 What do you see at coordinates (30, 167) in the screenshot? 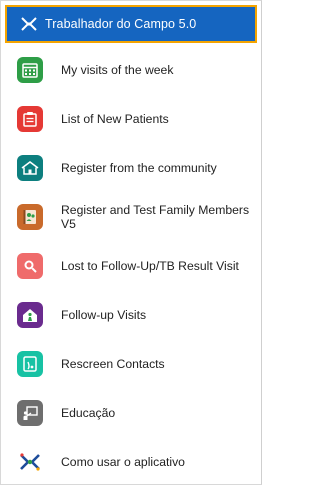
I see `community-house-icon` at bounding box center [30, 167].